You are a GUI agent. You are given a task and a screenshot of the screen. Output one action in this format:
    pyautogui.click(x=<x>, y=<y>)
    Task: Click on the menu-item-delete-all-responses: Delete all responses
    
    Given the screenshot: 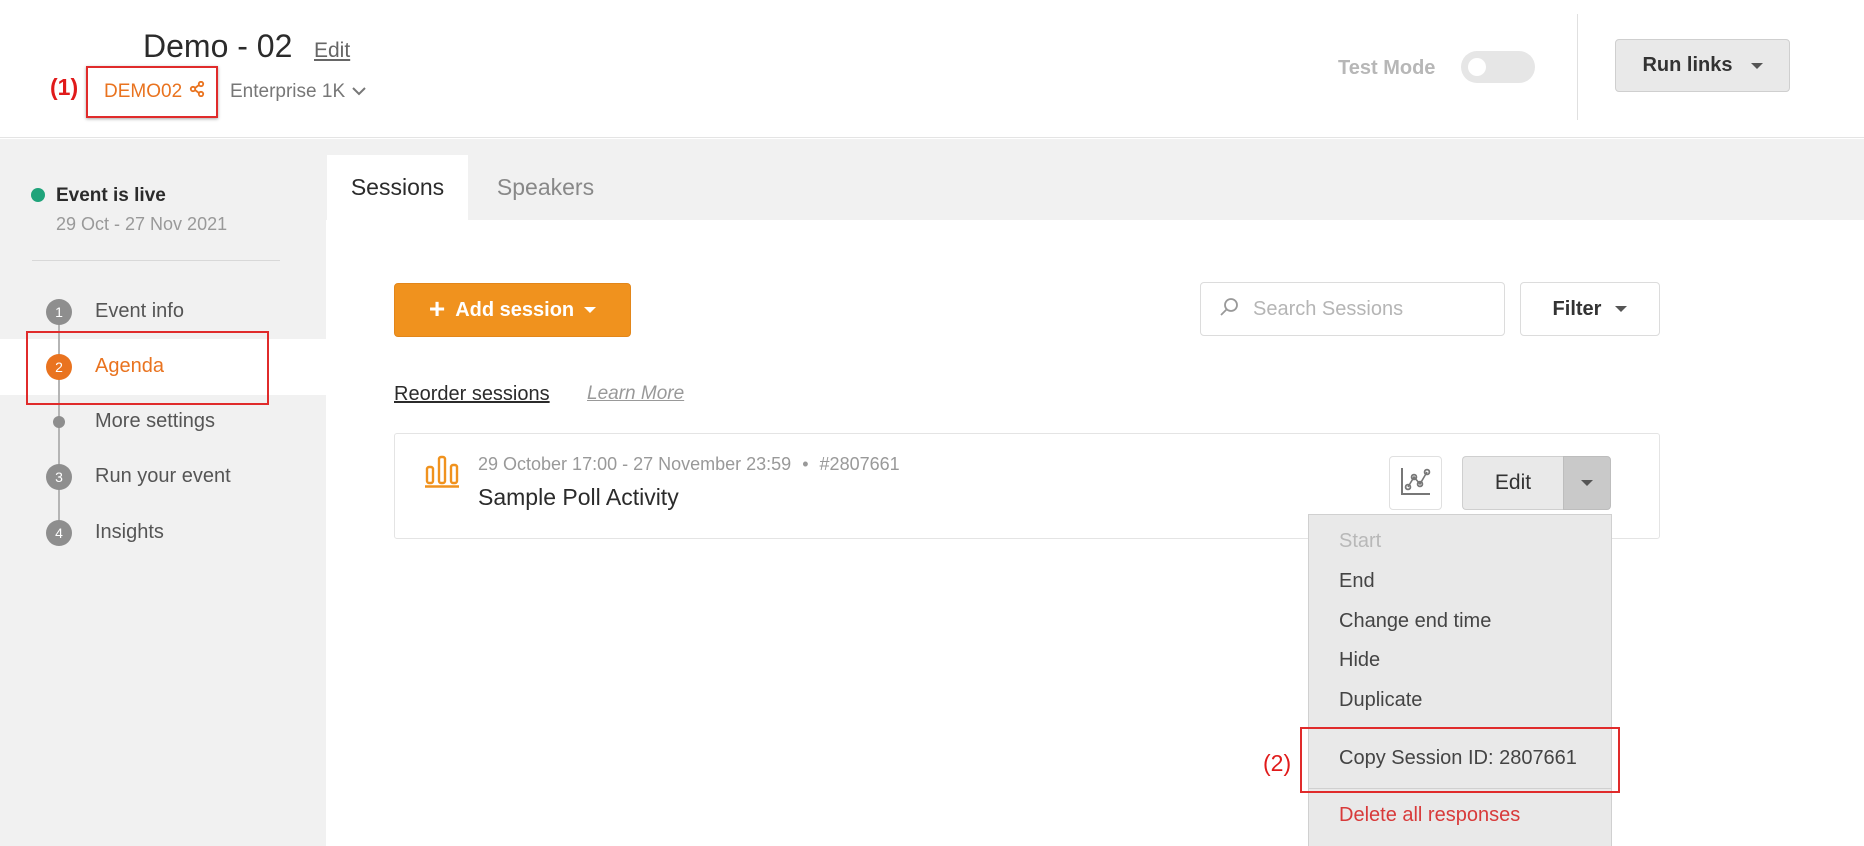 What is the action you would take?
    pyautogui.click(x=1429, y=815)
    